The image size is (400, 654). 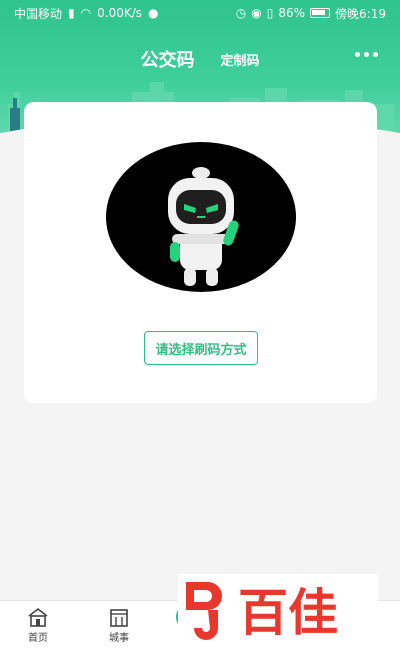 What do you see at coordinates (71, 13) in the screenshot?
I see `signal-icon: ▮` at bounding box center [71, 13].